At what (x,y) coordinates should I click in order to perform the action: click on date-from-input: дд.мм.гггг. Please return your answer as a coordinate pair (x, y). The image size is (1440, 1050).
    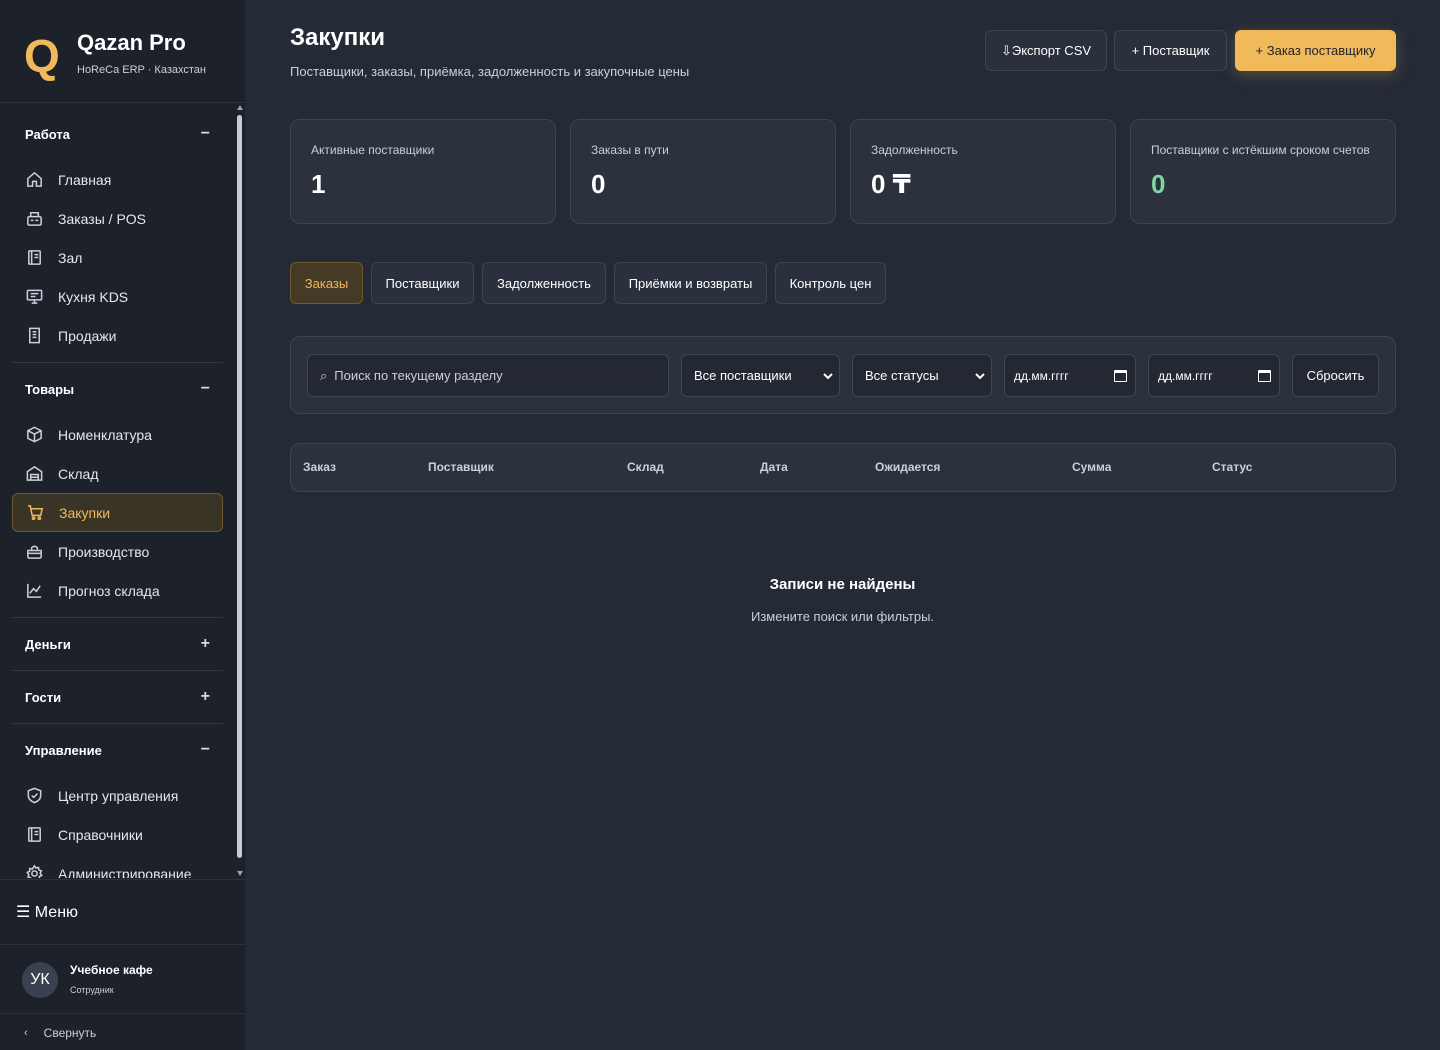
    Looking at the image, I should click on (1070, 375).